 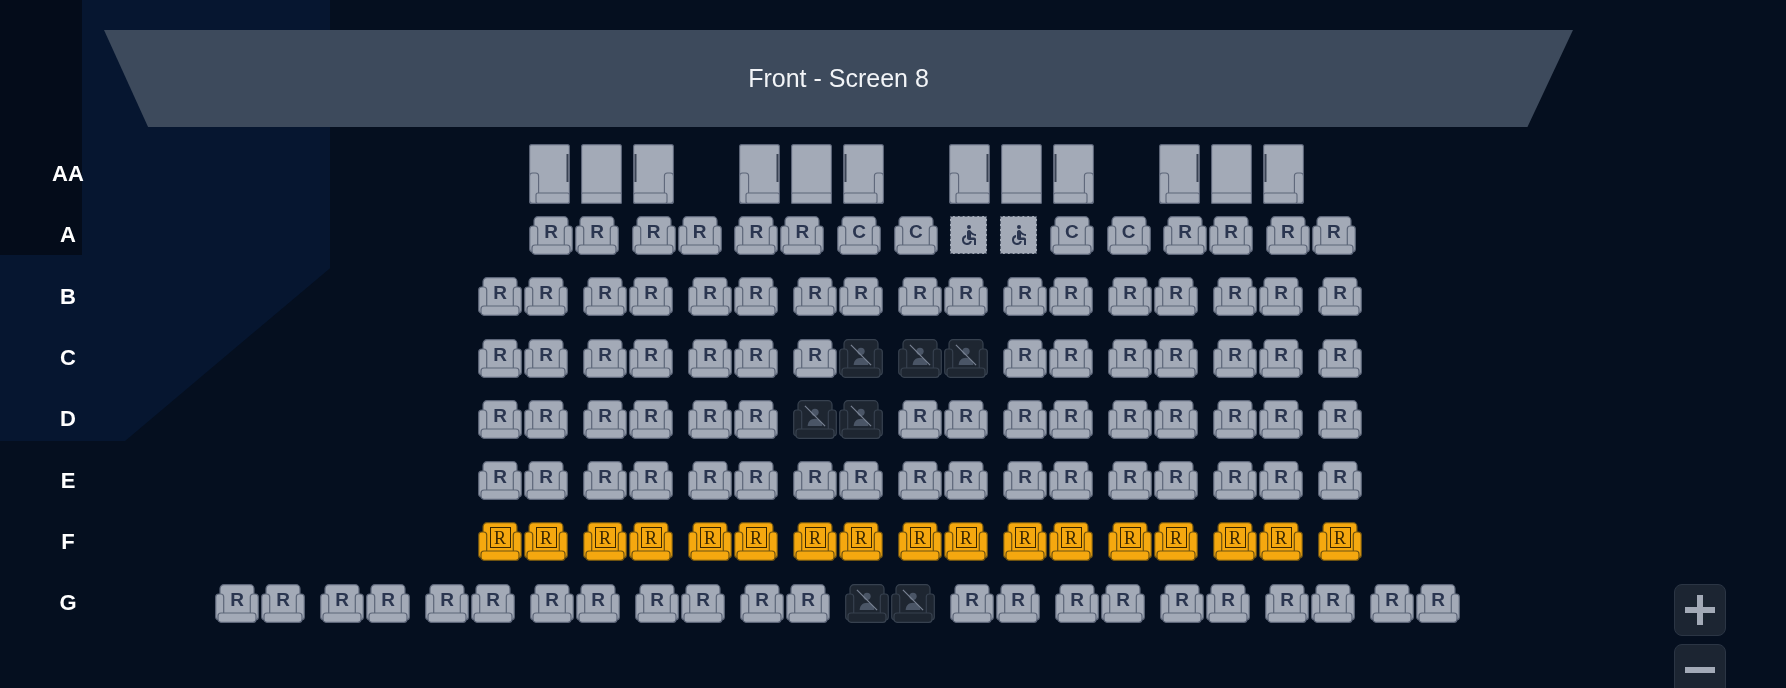 What do you see at coordinates (68, 358) in the screenshot?
I see `row-label: C` at bounding box center [68, 358].